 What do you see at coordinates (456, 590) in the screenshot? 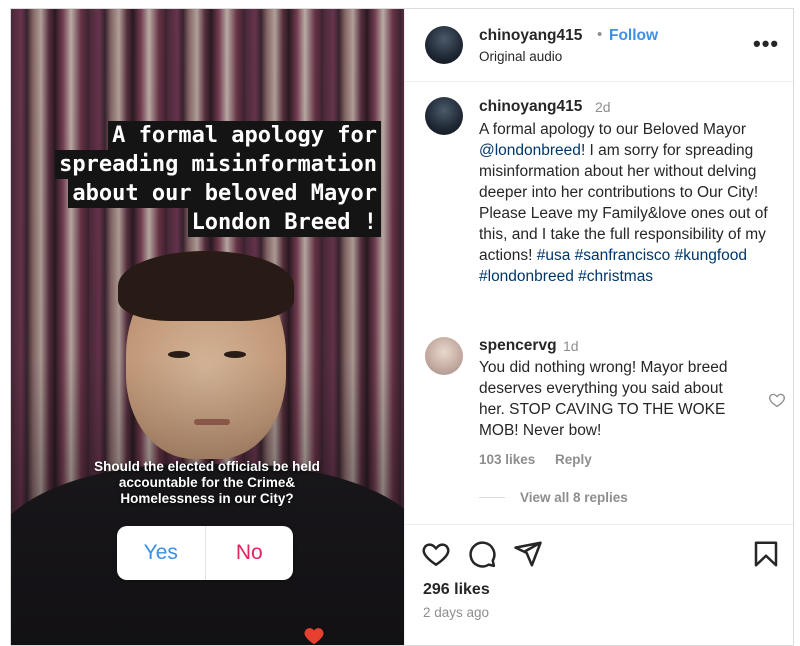
I see `post-likes-count: 296 likes` at bounding box center [456, 590].